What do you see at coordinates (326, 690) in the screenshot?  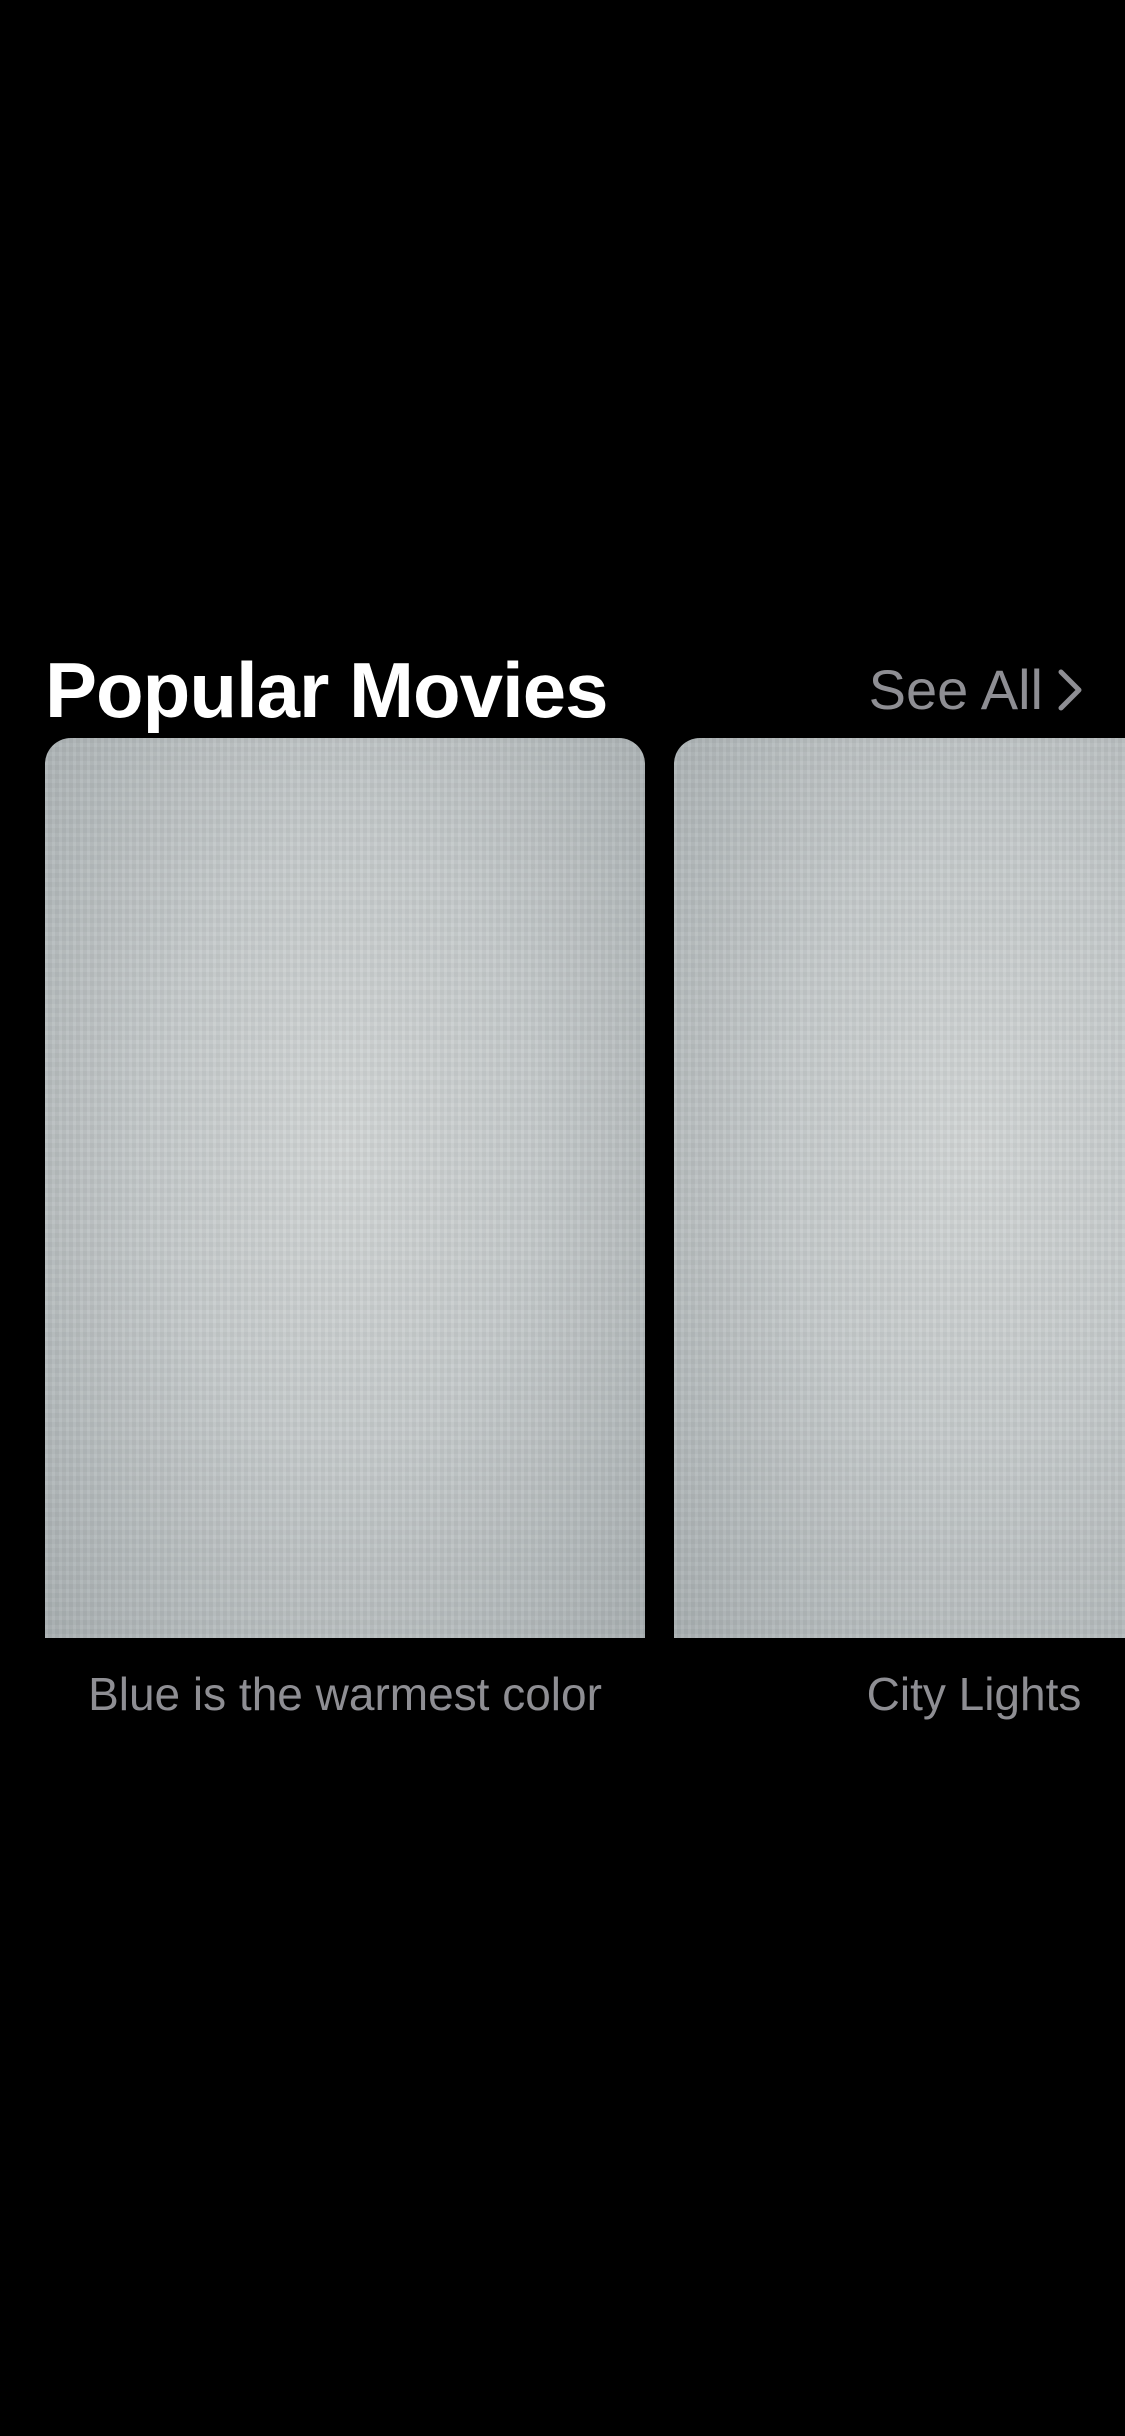 I see `section-title: Popular Movies` at bounding box center [326, 690].